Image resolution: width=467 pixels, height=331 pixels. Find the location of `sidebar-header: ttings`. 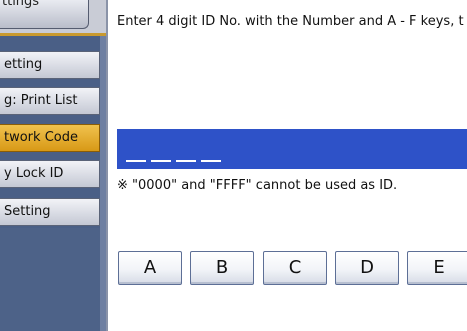

sidebar-header: ttings is located at coordinates (53, 17).